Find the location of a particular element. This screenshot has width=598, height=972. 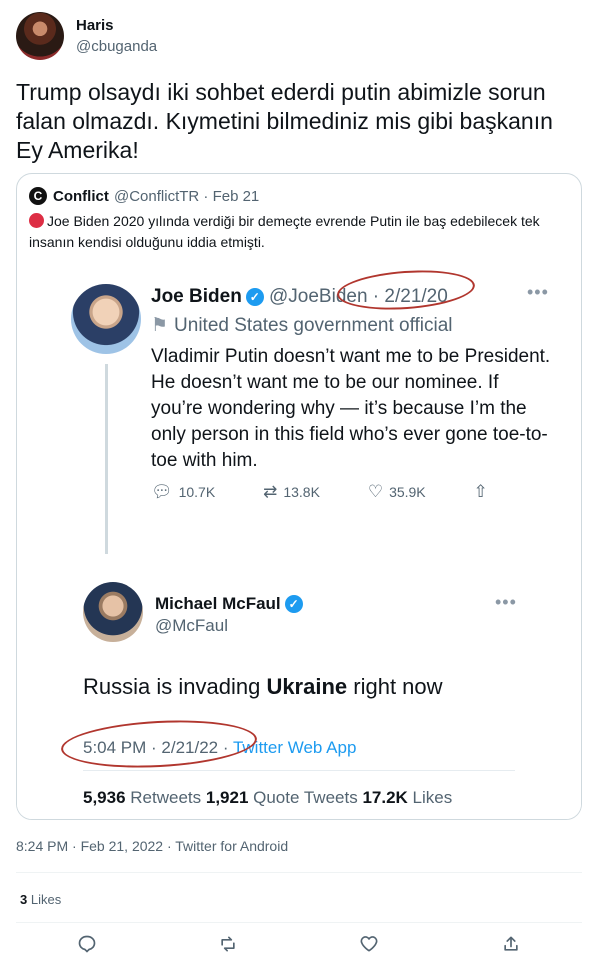

reply-button is located at coordinates (87, 945).